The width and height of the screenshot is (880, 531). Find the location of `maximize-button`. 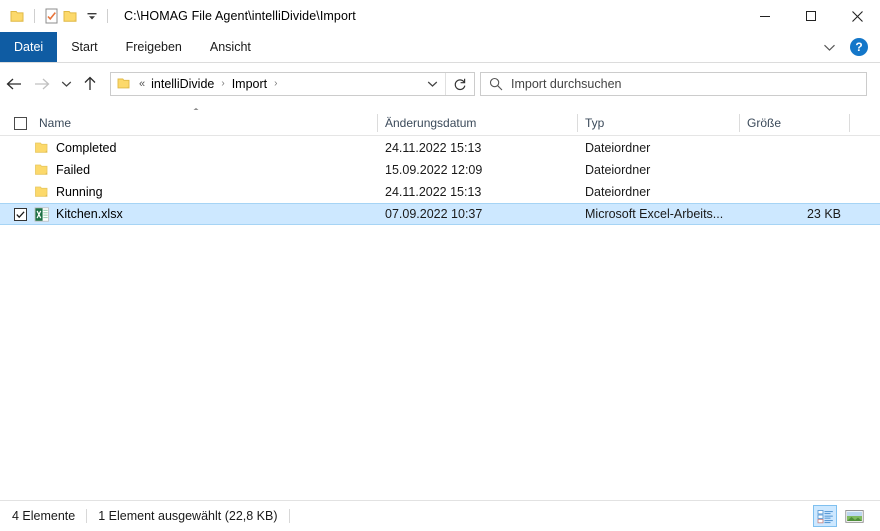

maximize-button is located at coordinates (811, 16).